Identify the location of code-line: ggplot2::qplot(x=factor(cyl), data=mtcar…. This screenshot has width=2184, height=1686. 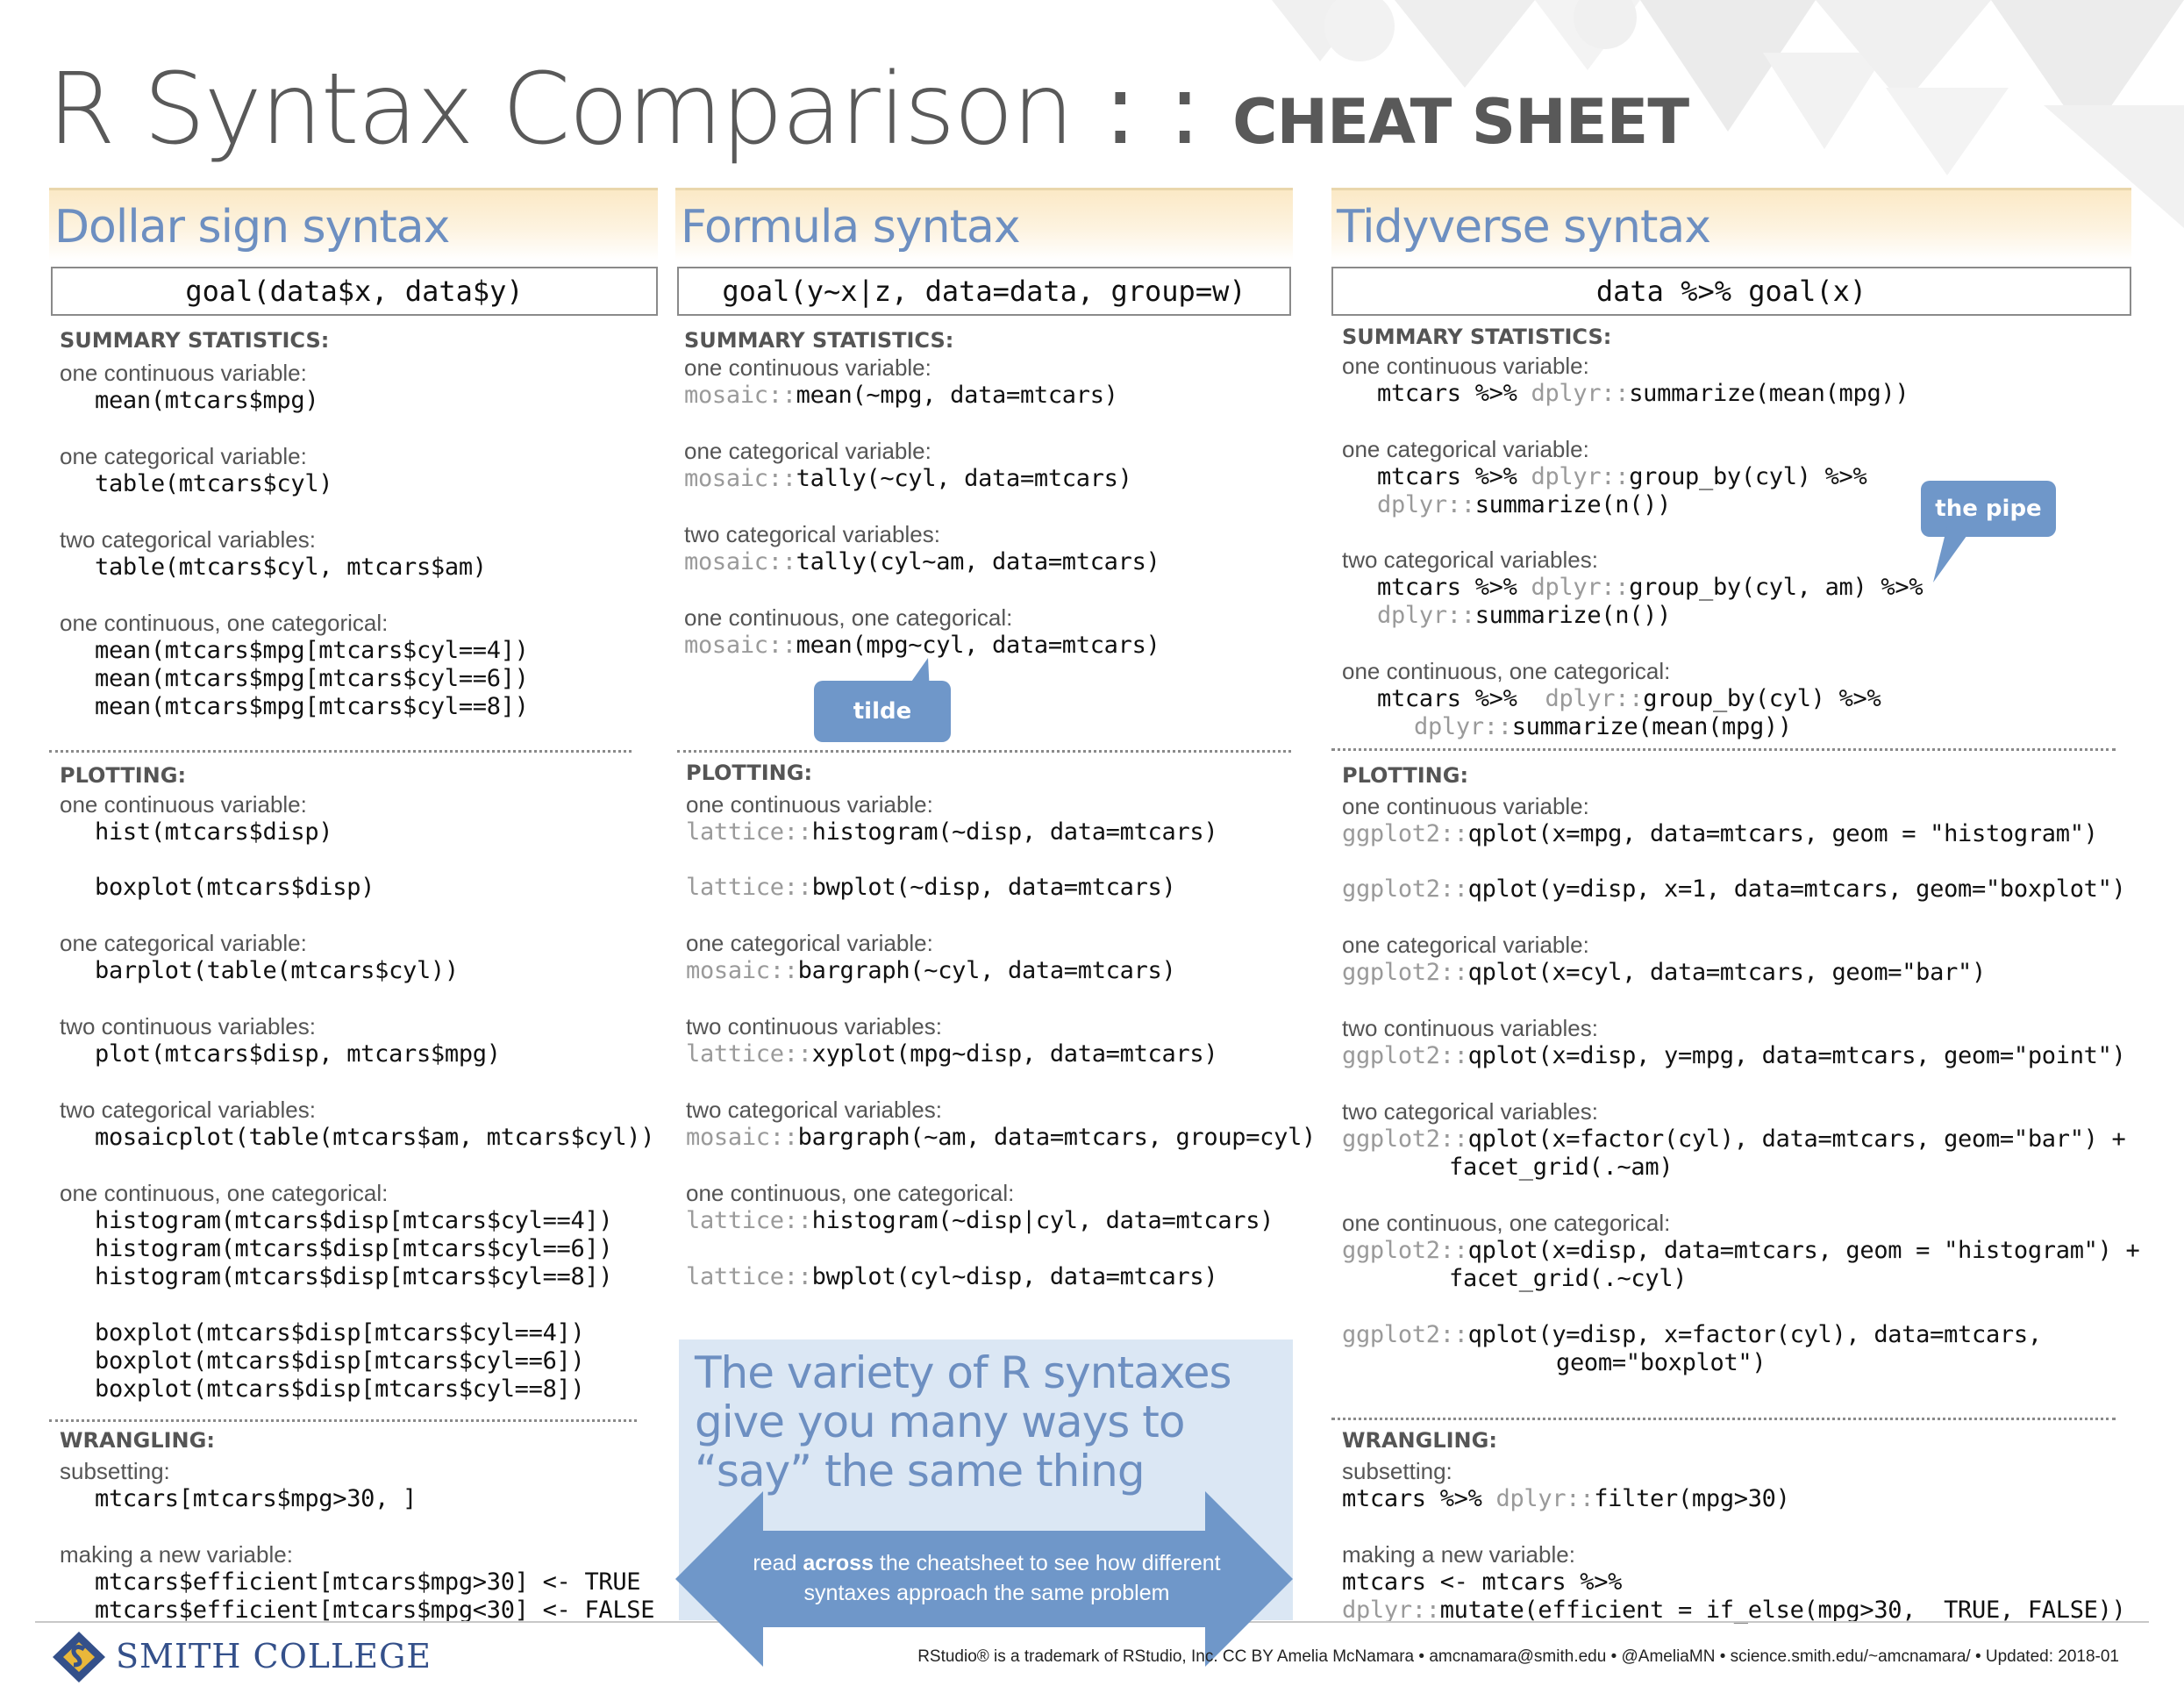
(1734, 1139).